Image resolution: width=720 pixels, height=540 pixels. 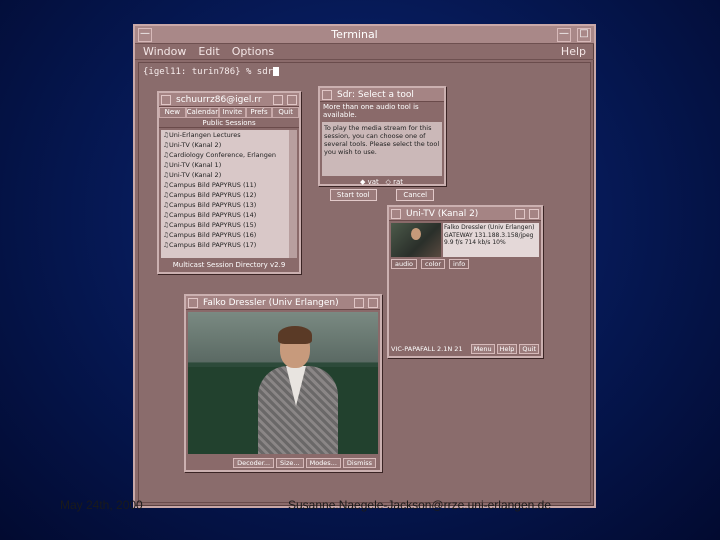 I want to click on vic-statusbar: VIC-PAPAFALL 2.1N 21 Menu Help Quit, so click(x=465, y=349).